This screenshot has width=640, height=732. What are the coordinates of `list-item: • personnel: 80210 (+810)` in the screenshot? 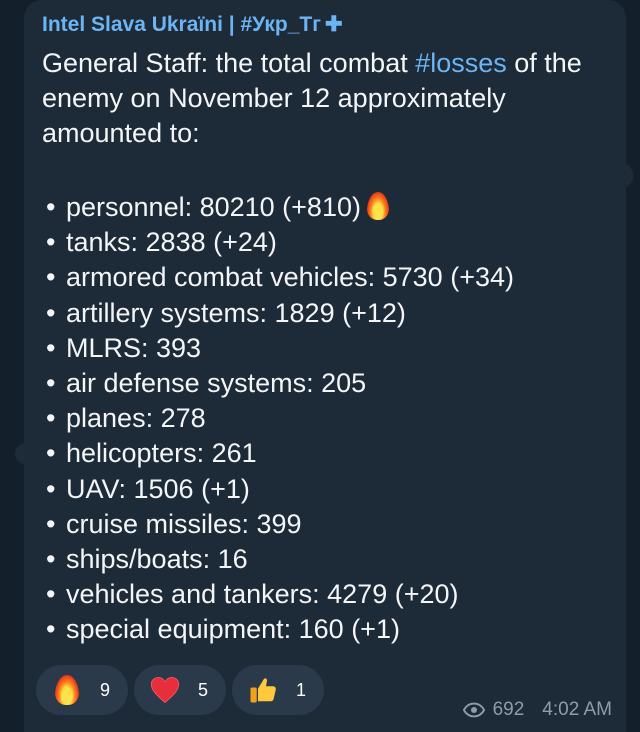 It's located at (327, 207).